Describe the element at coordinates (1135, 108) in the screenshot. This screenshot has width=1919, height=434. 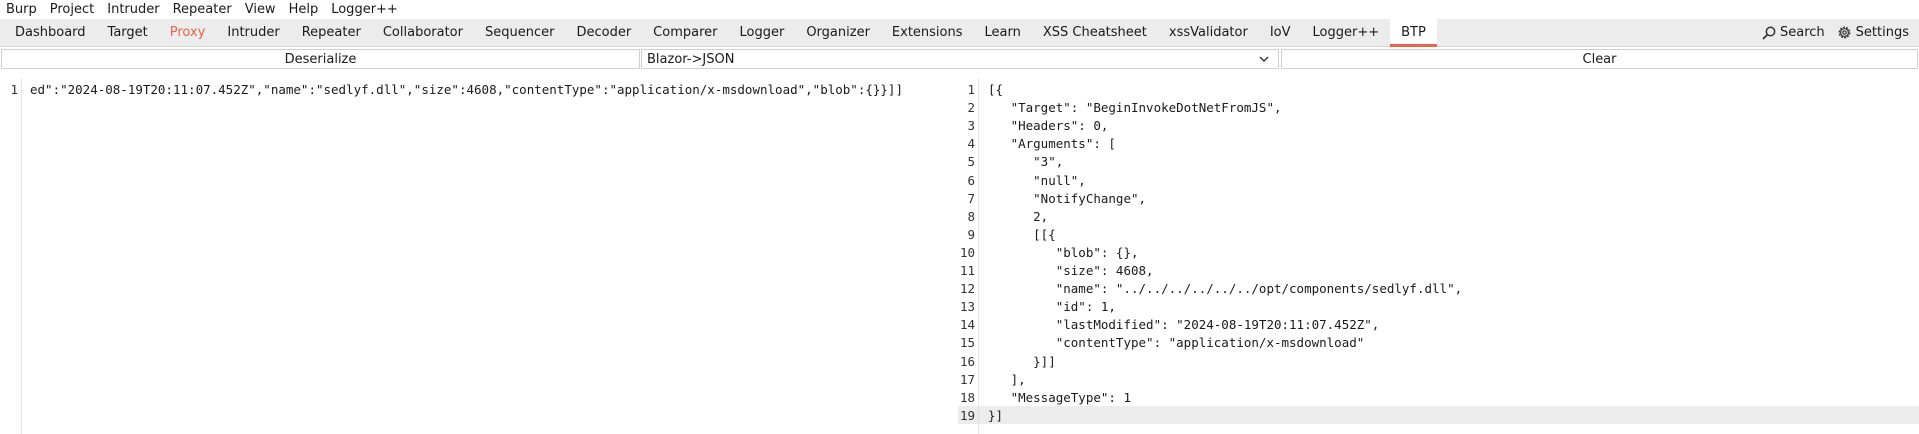
I see `code-line: "Target": "BeginInvokeDotNetFromJS",` at that location.